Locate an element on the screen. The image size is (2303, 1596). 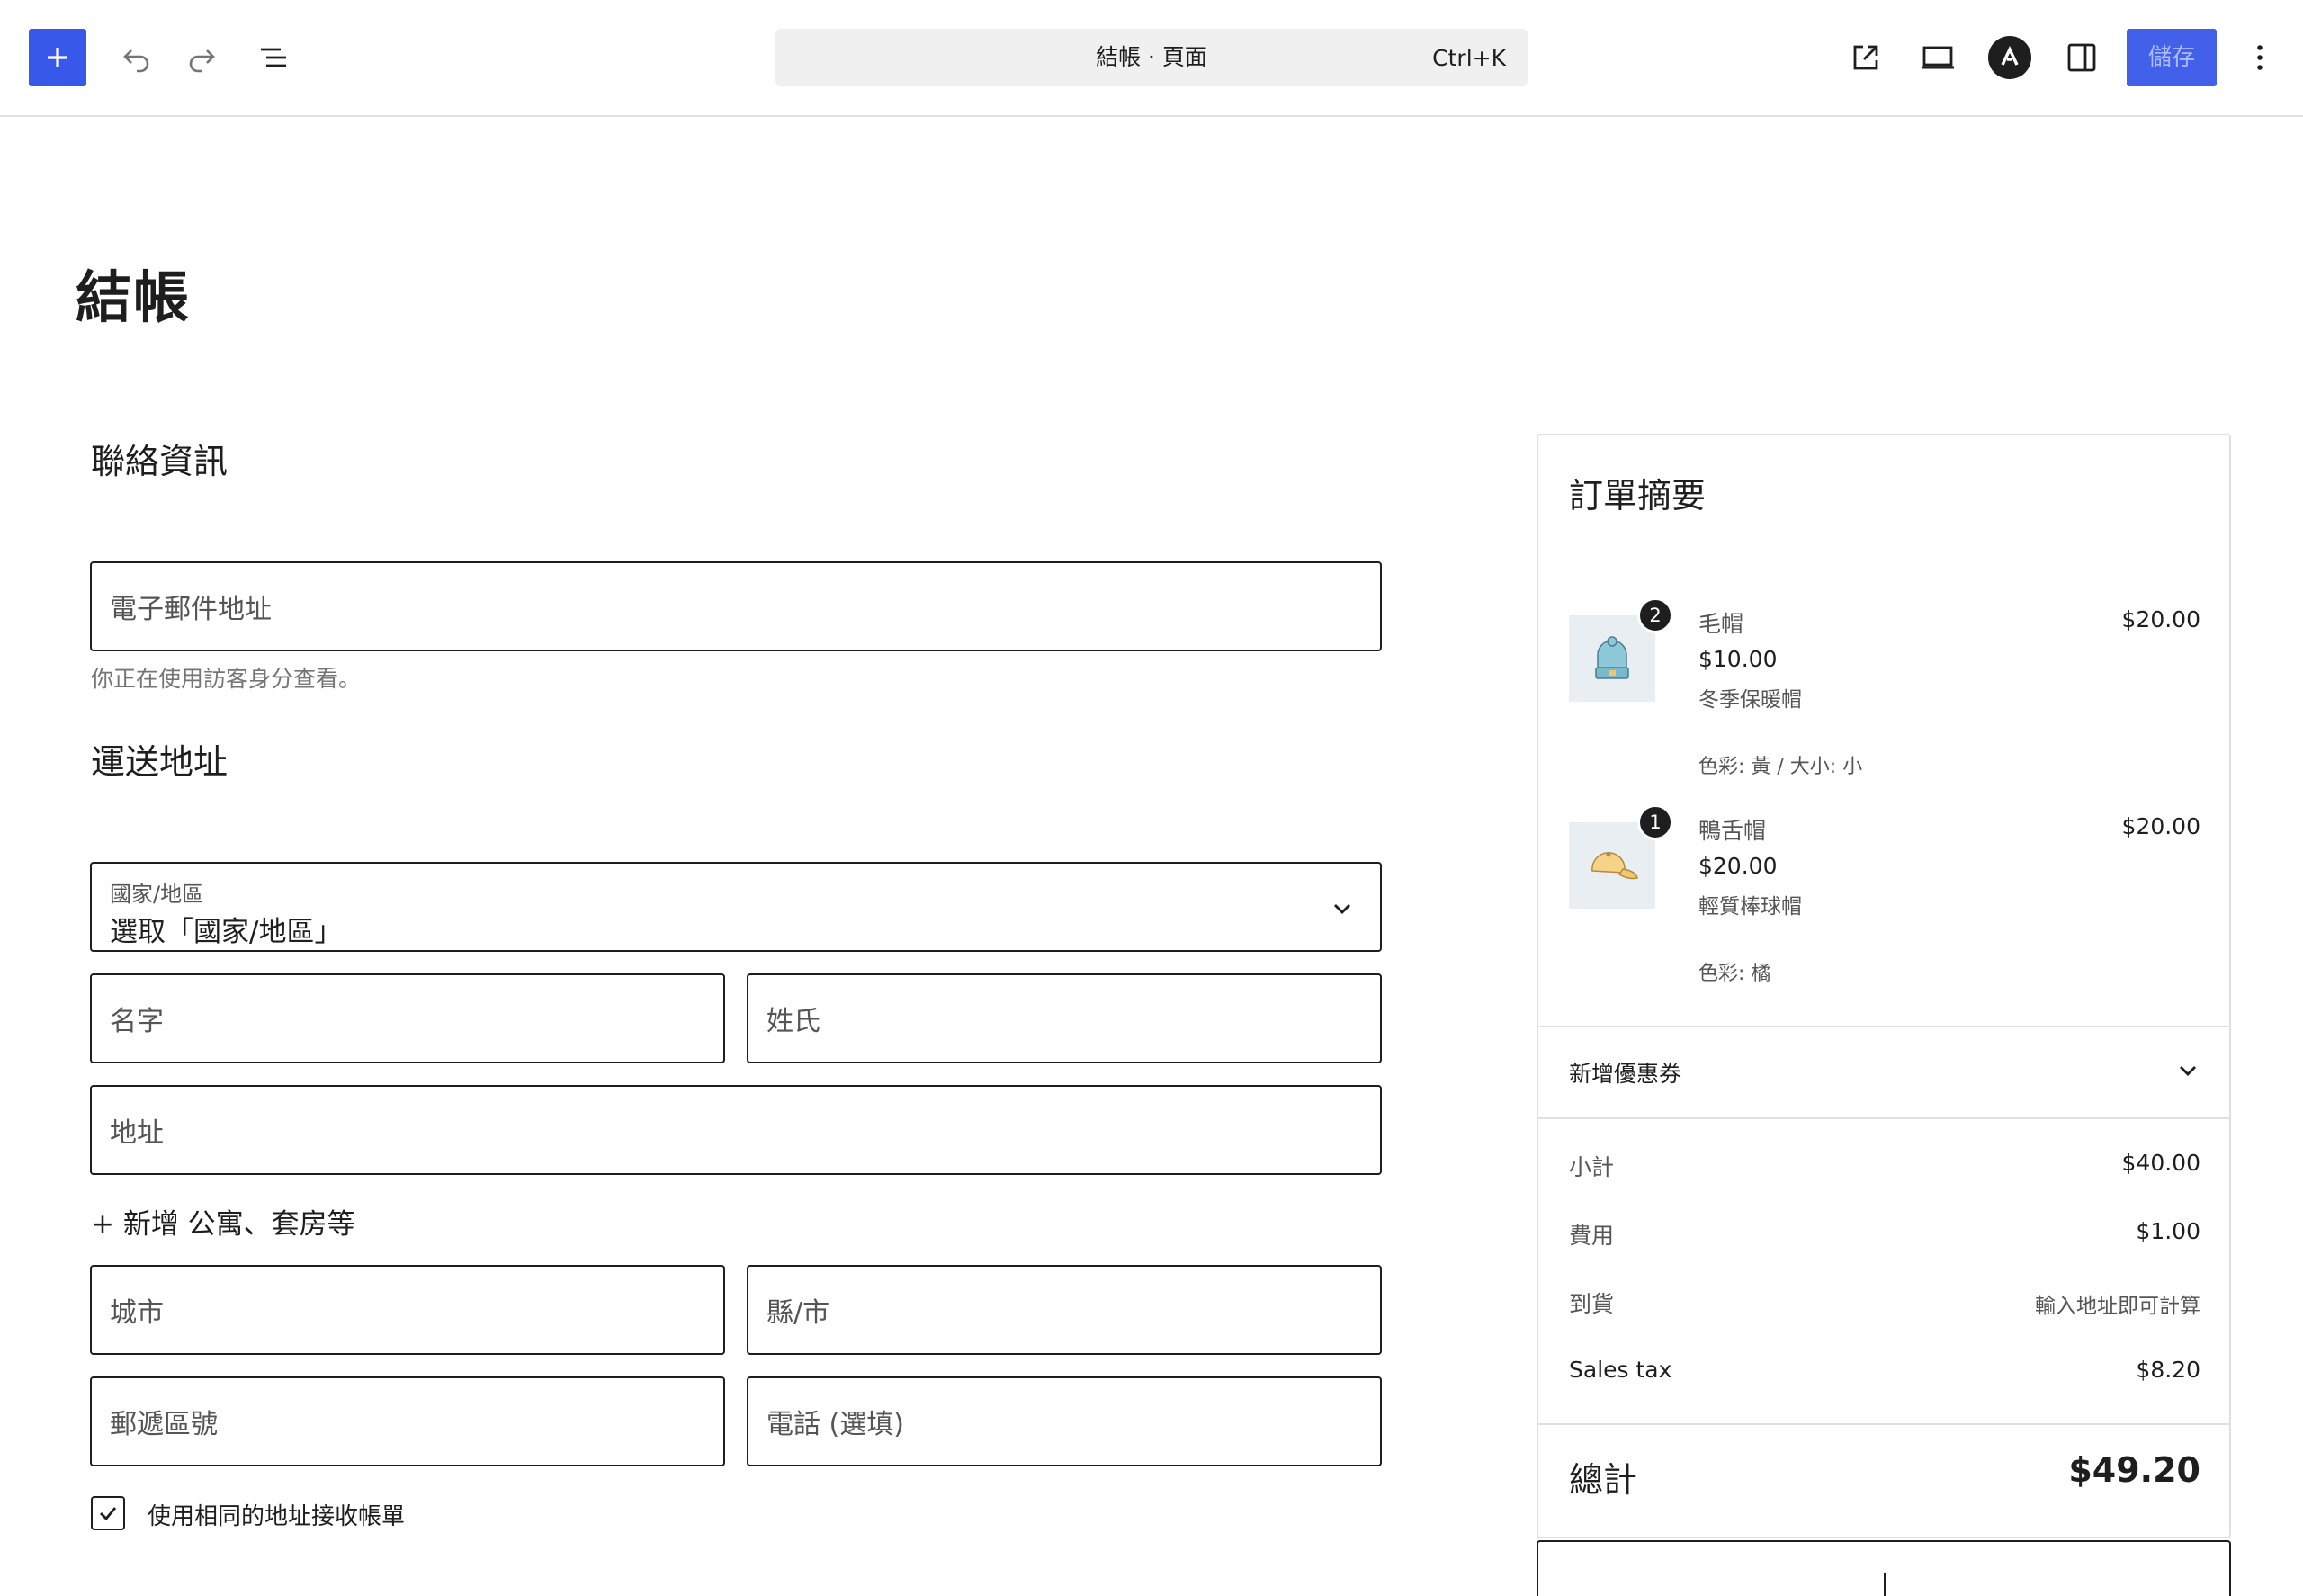
item-attributes: 色彩: 橘 is located at coordinates (1735, 974).